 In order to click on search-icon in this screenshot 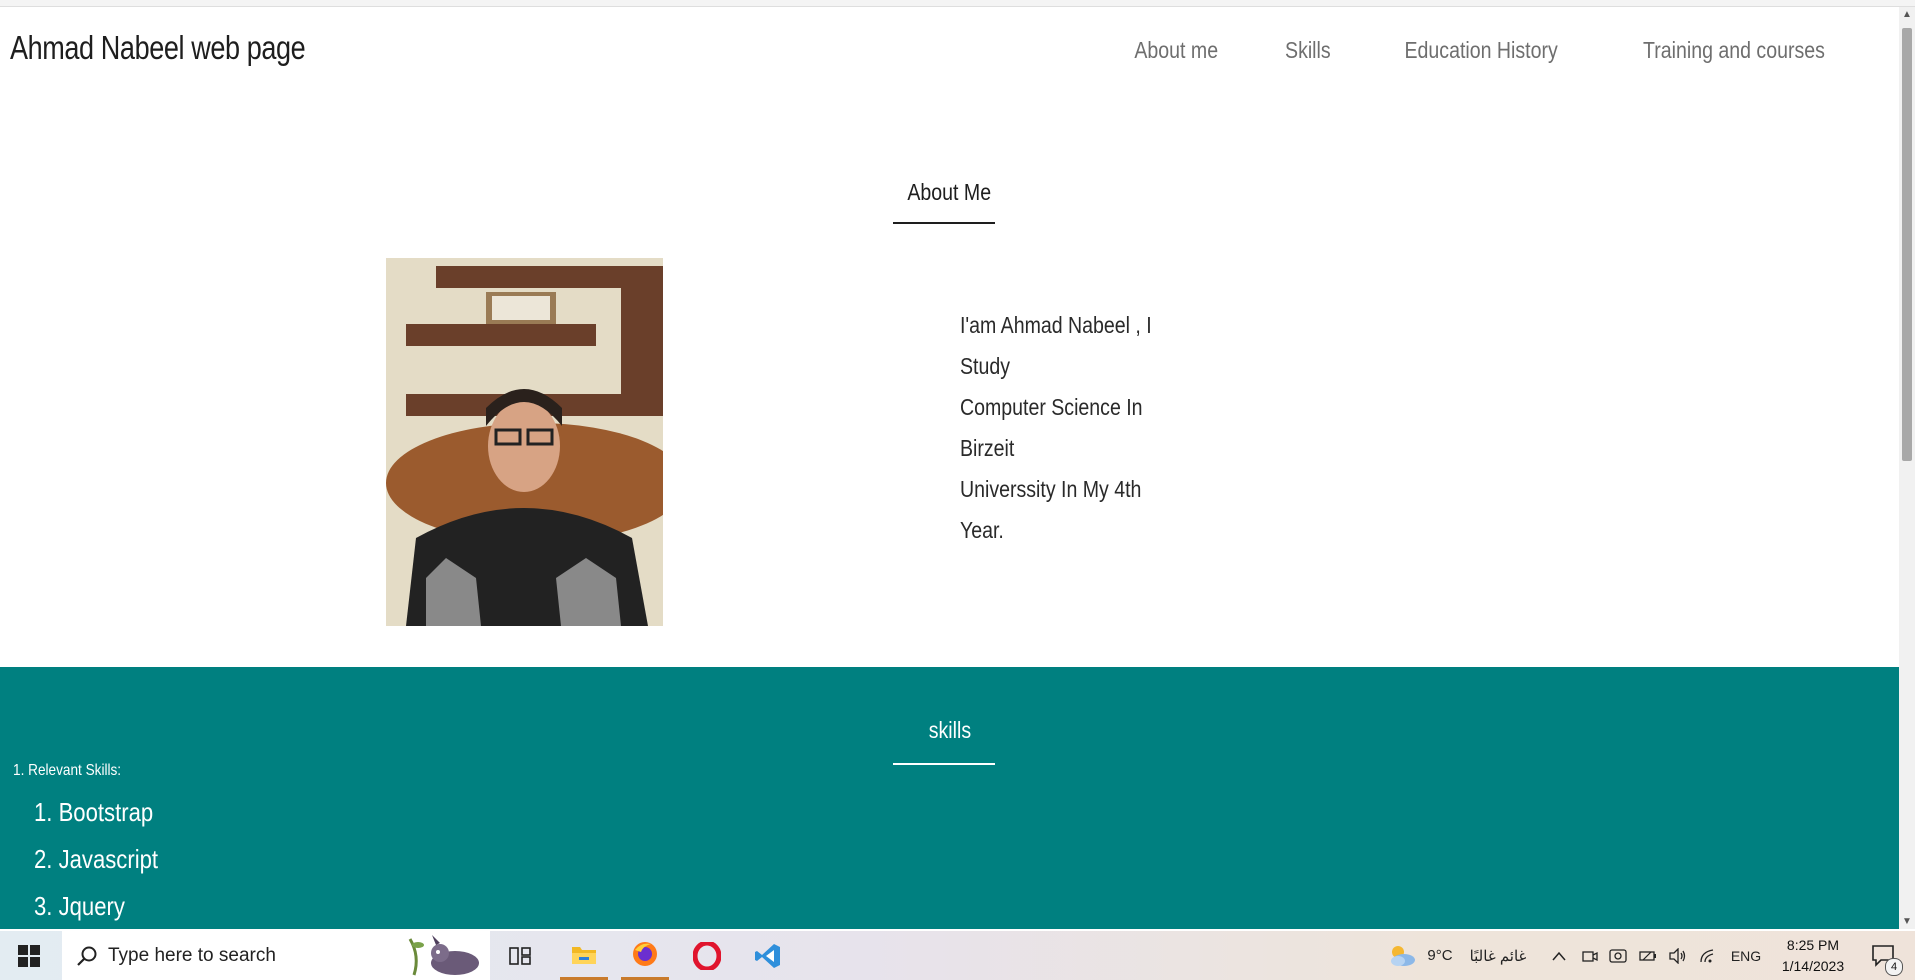, I will do `click(87, 956)`.